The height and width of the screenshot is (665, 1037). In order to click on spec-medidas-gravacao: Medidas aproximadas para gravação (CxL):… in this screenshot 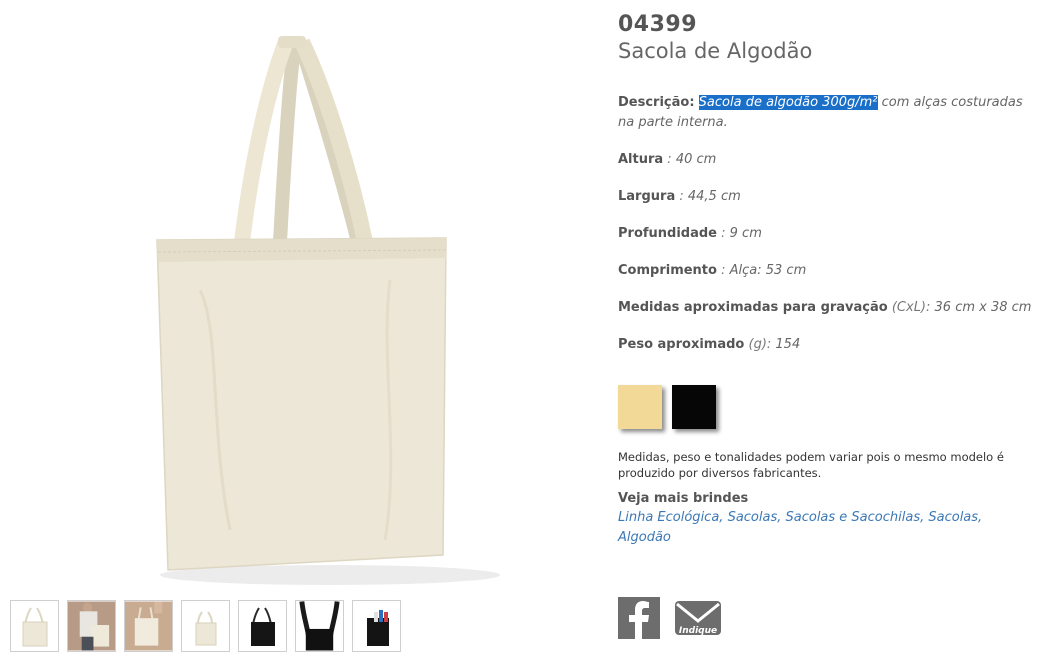, I will do `click(825, 308)`.